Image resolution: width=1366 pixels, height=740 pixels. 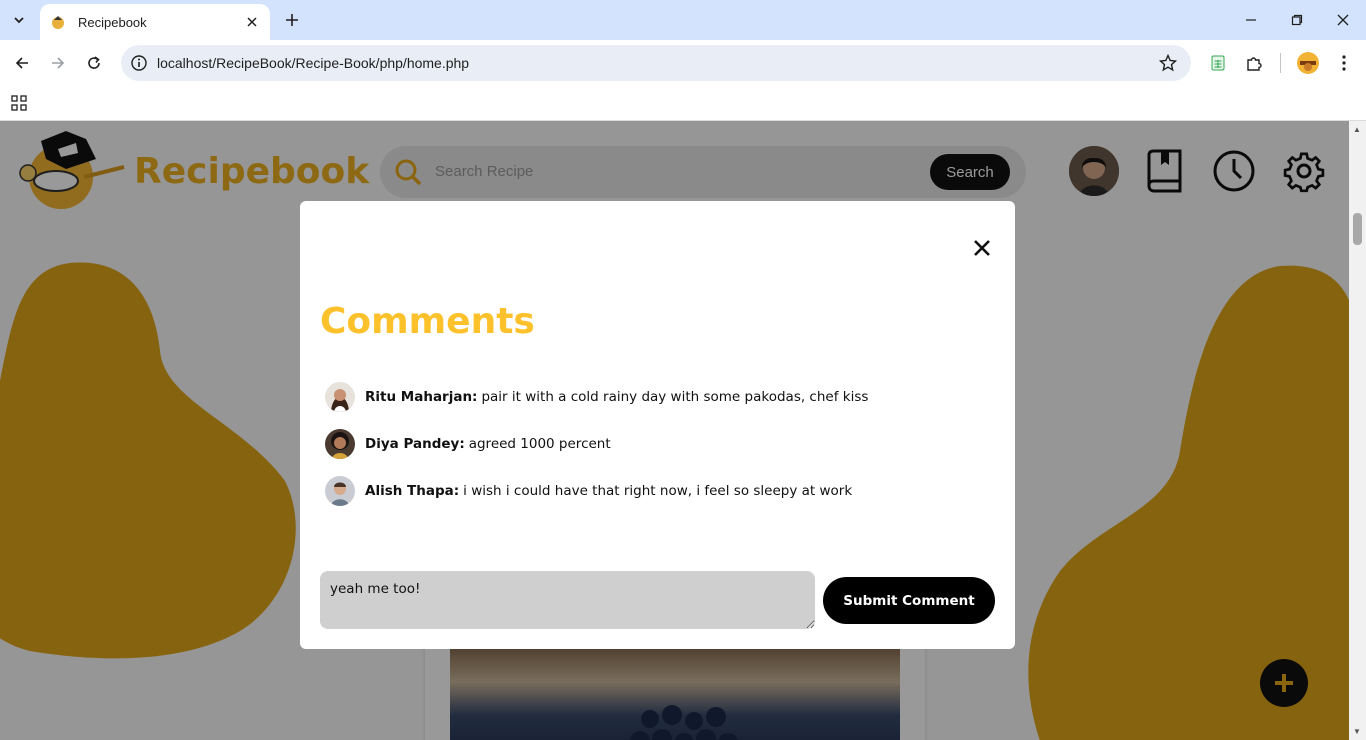 I want to click on reload-icon, so click(x=94, y=62).